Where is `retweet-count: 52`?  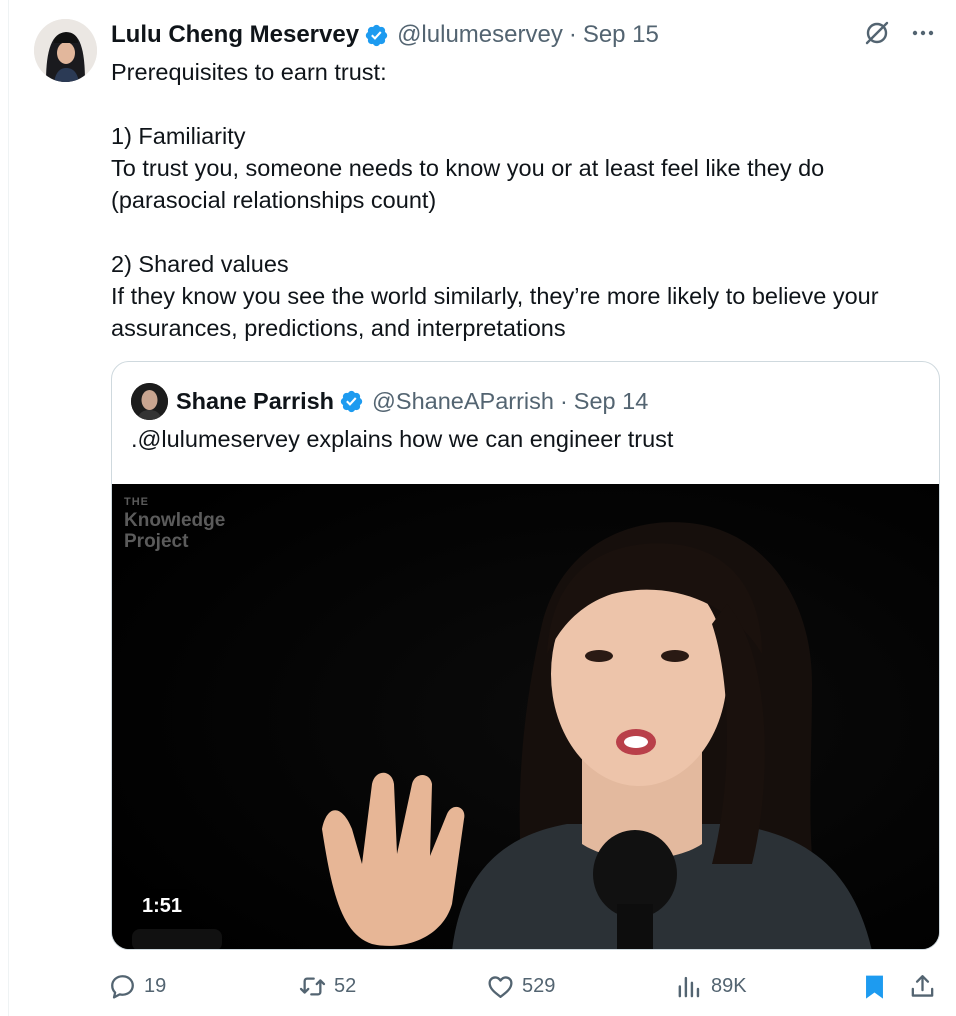 retweet-count: 52 is located at coordinates (345, 985).